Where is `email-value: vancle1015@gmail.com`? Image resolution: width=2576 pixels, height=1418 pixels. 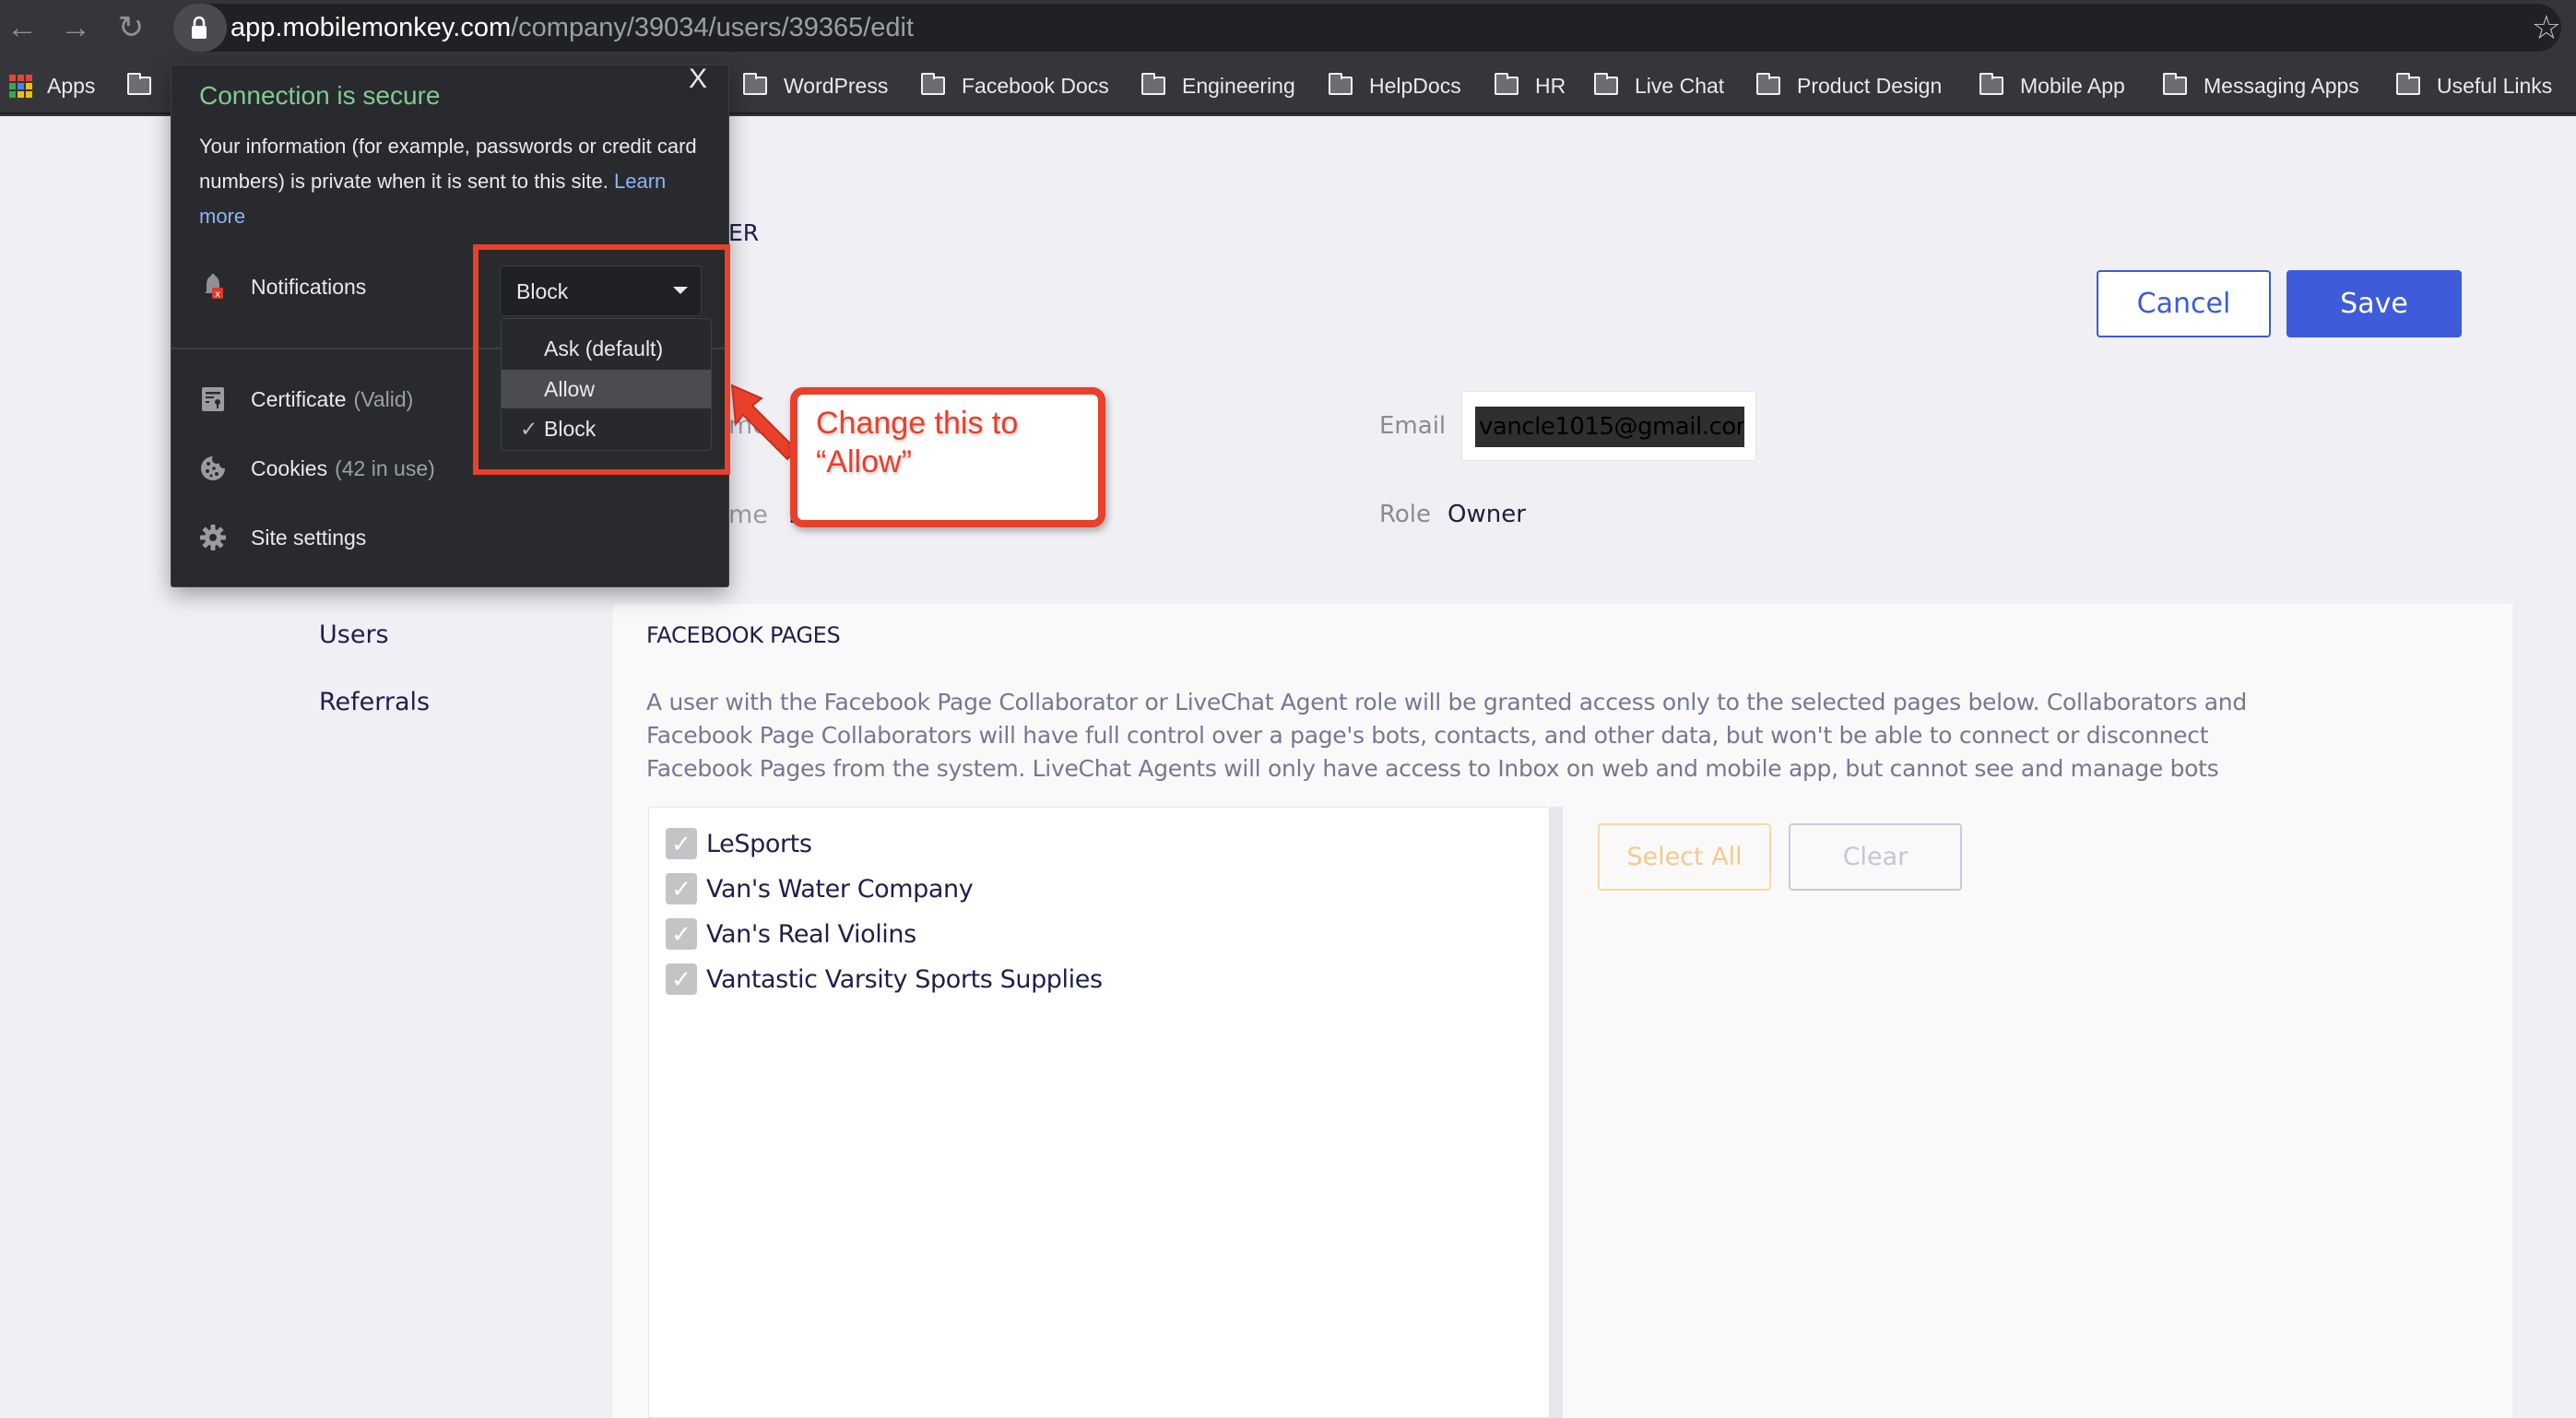 email-value: vancle1015@gmail.com is located at coordinates (1609, 427).